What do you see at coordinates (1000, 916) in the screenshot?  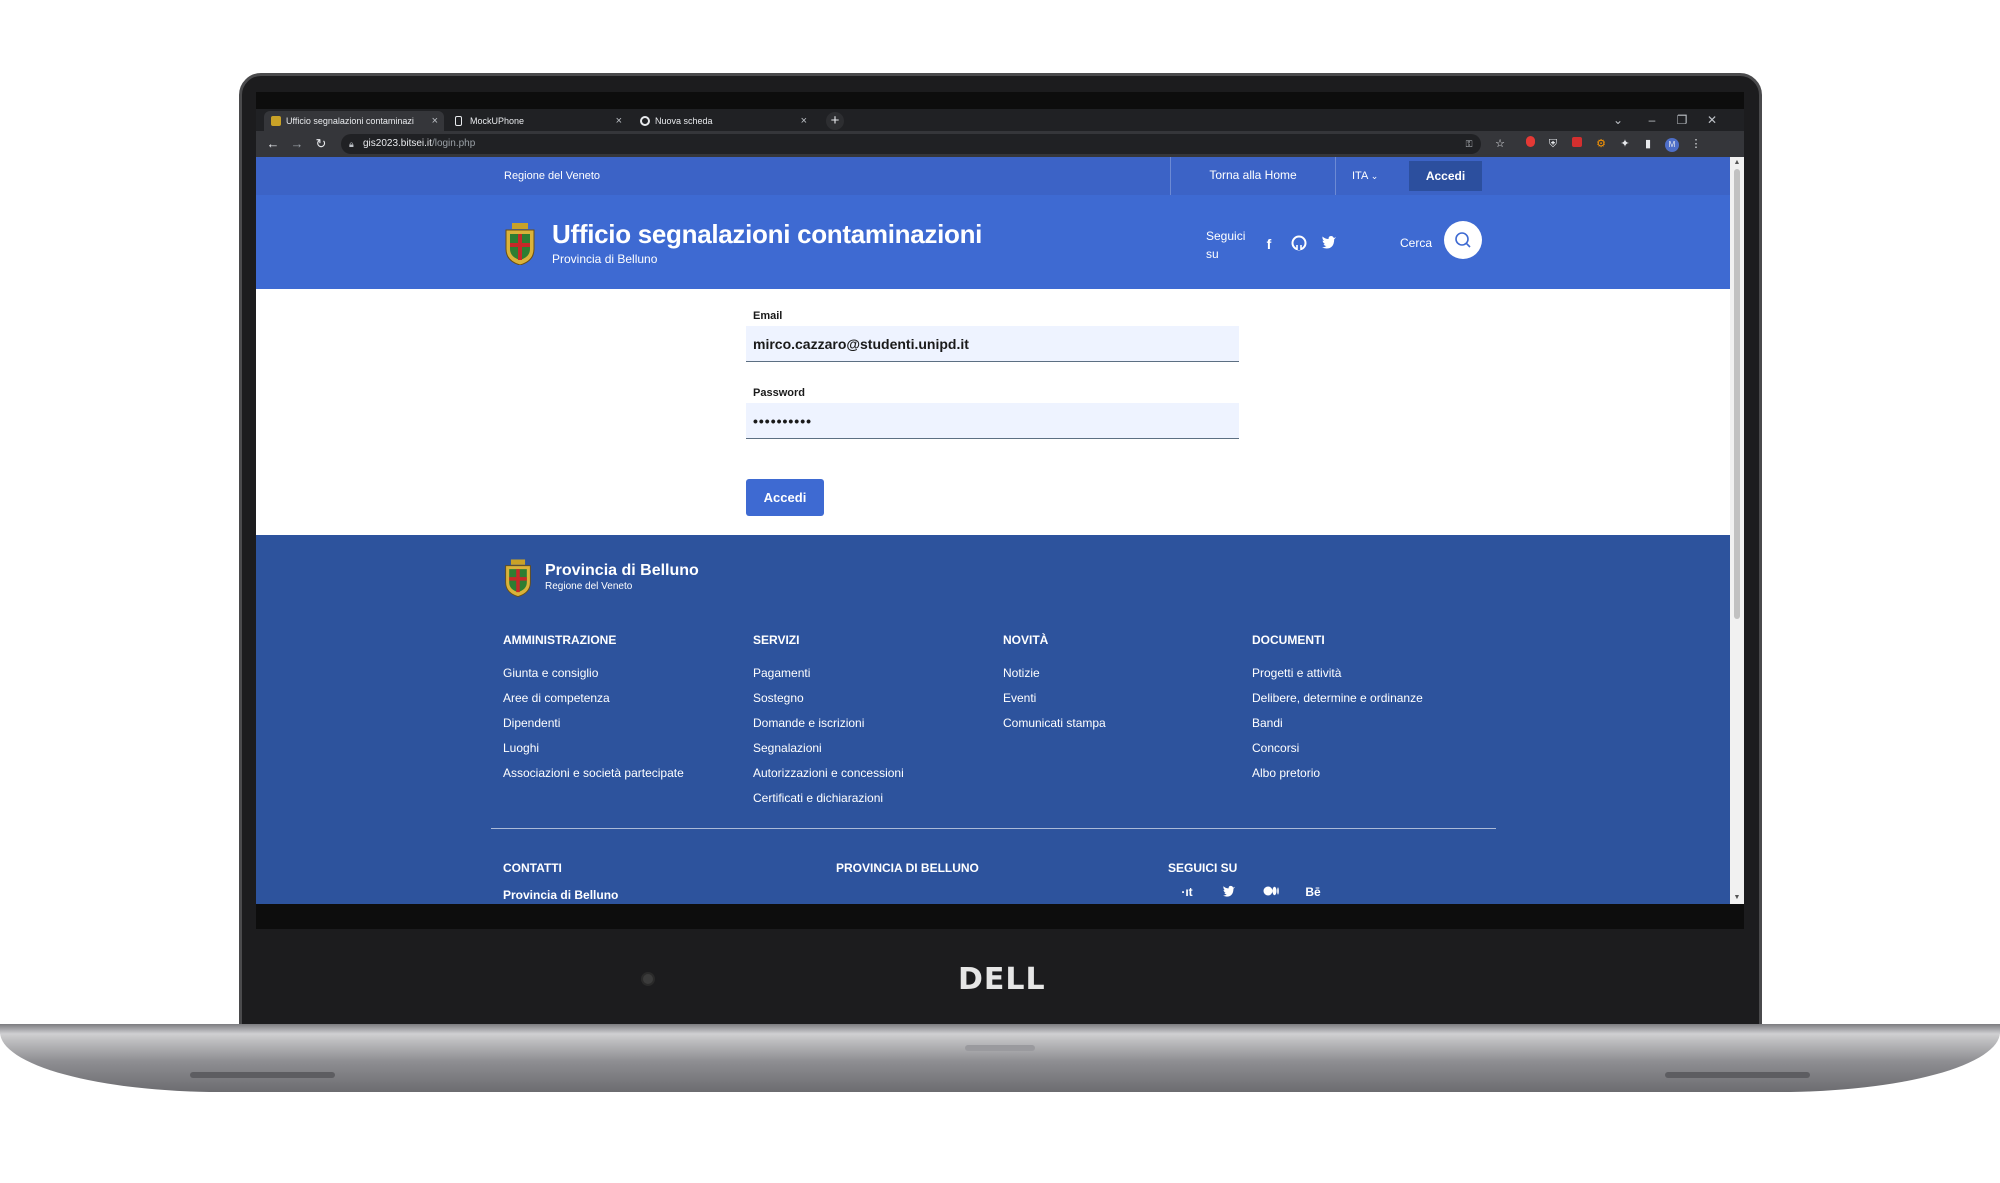 I see `screen-bottom-bezel` at bounding box center [1000, 916].